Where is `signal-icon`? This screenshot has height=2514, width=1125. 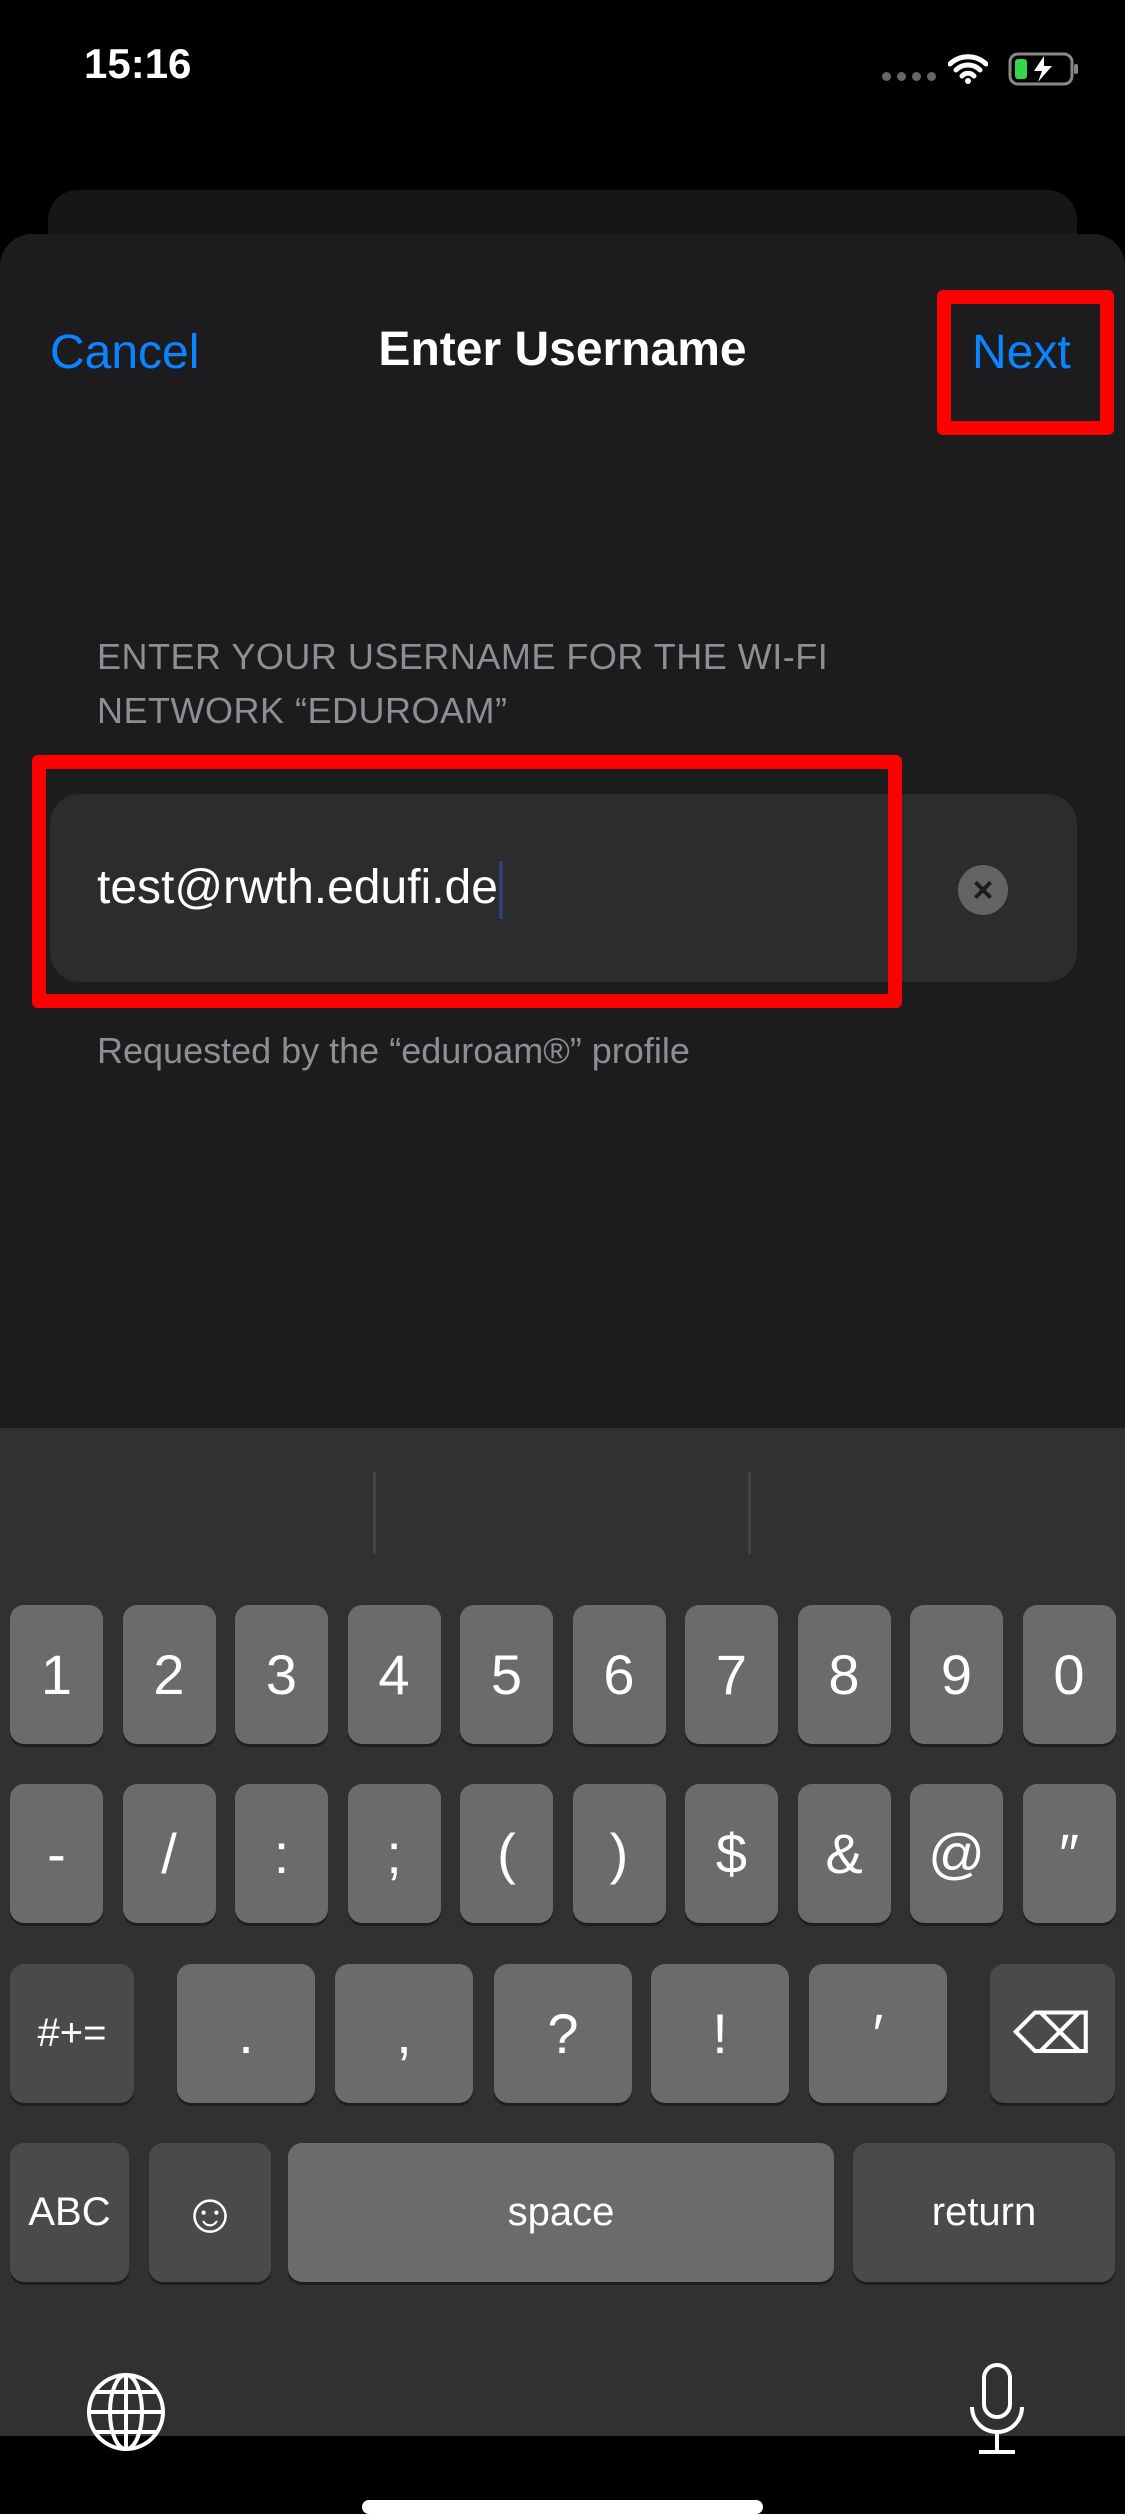 signal-icon is located at coordinates (909, 76).